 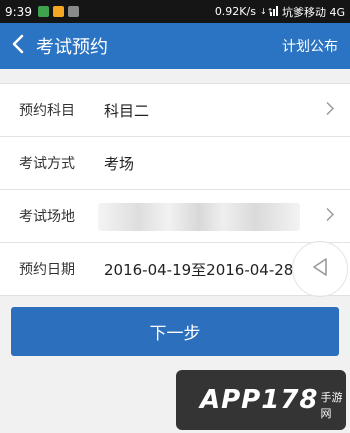 What do you see at coordinates (199, 269) in the screenshot?
I see `row-value: 2016-04-19至2016-04-28` at bounding box center [199, 269].